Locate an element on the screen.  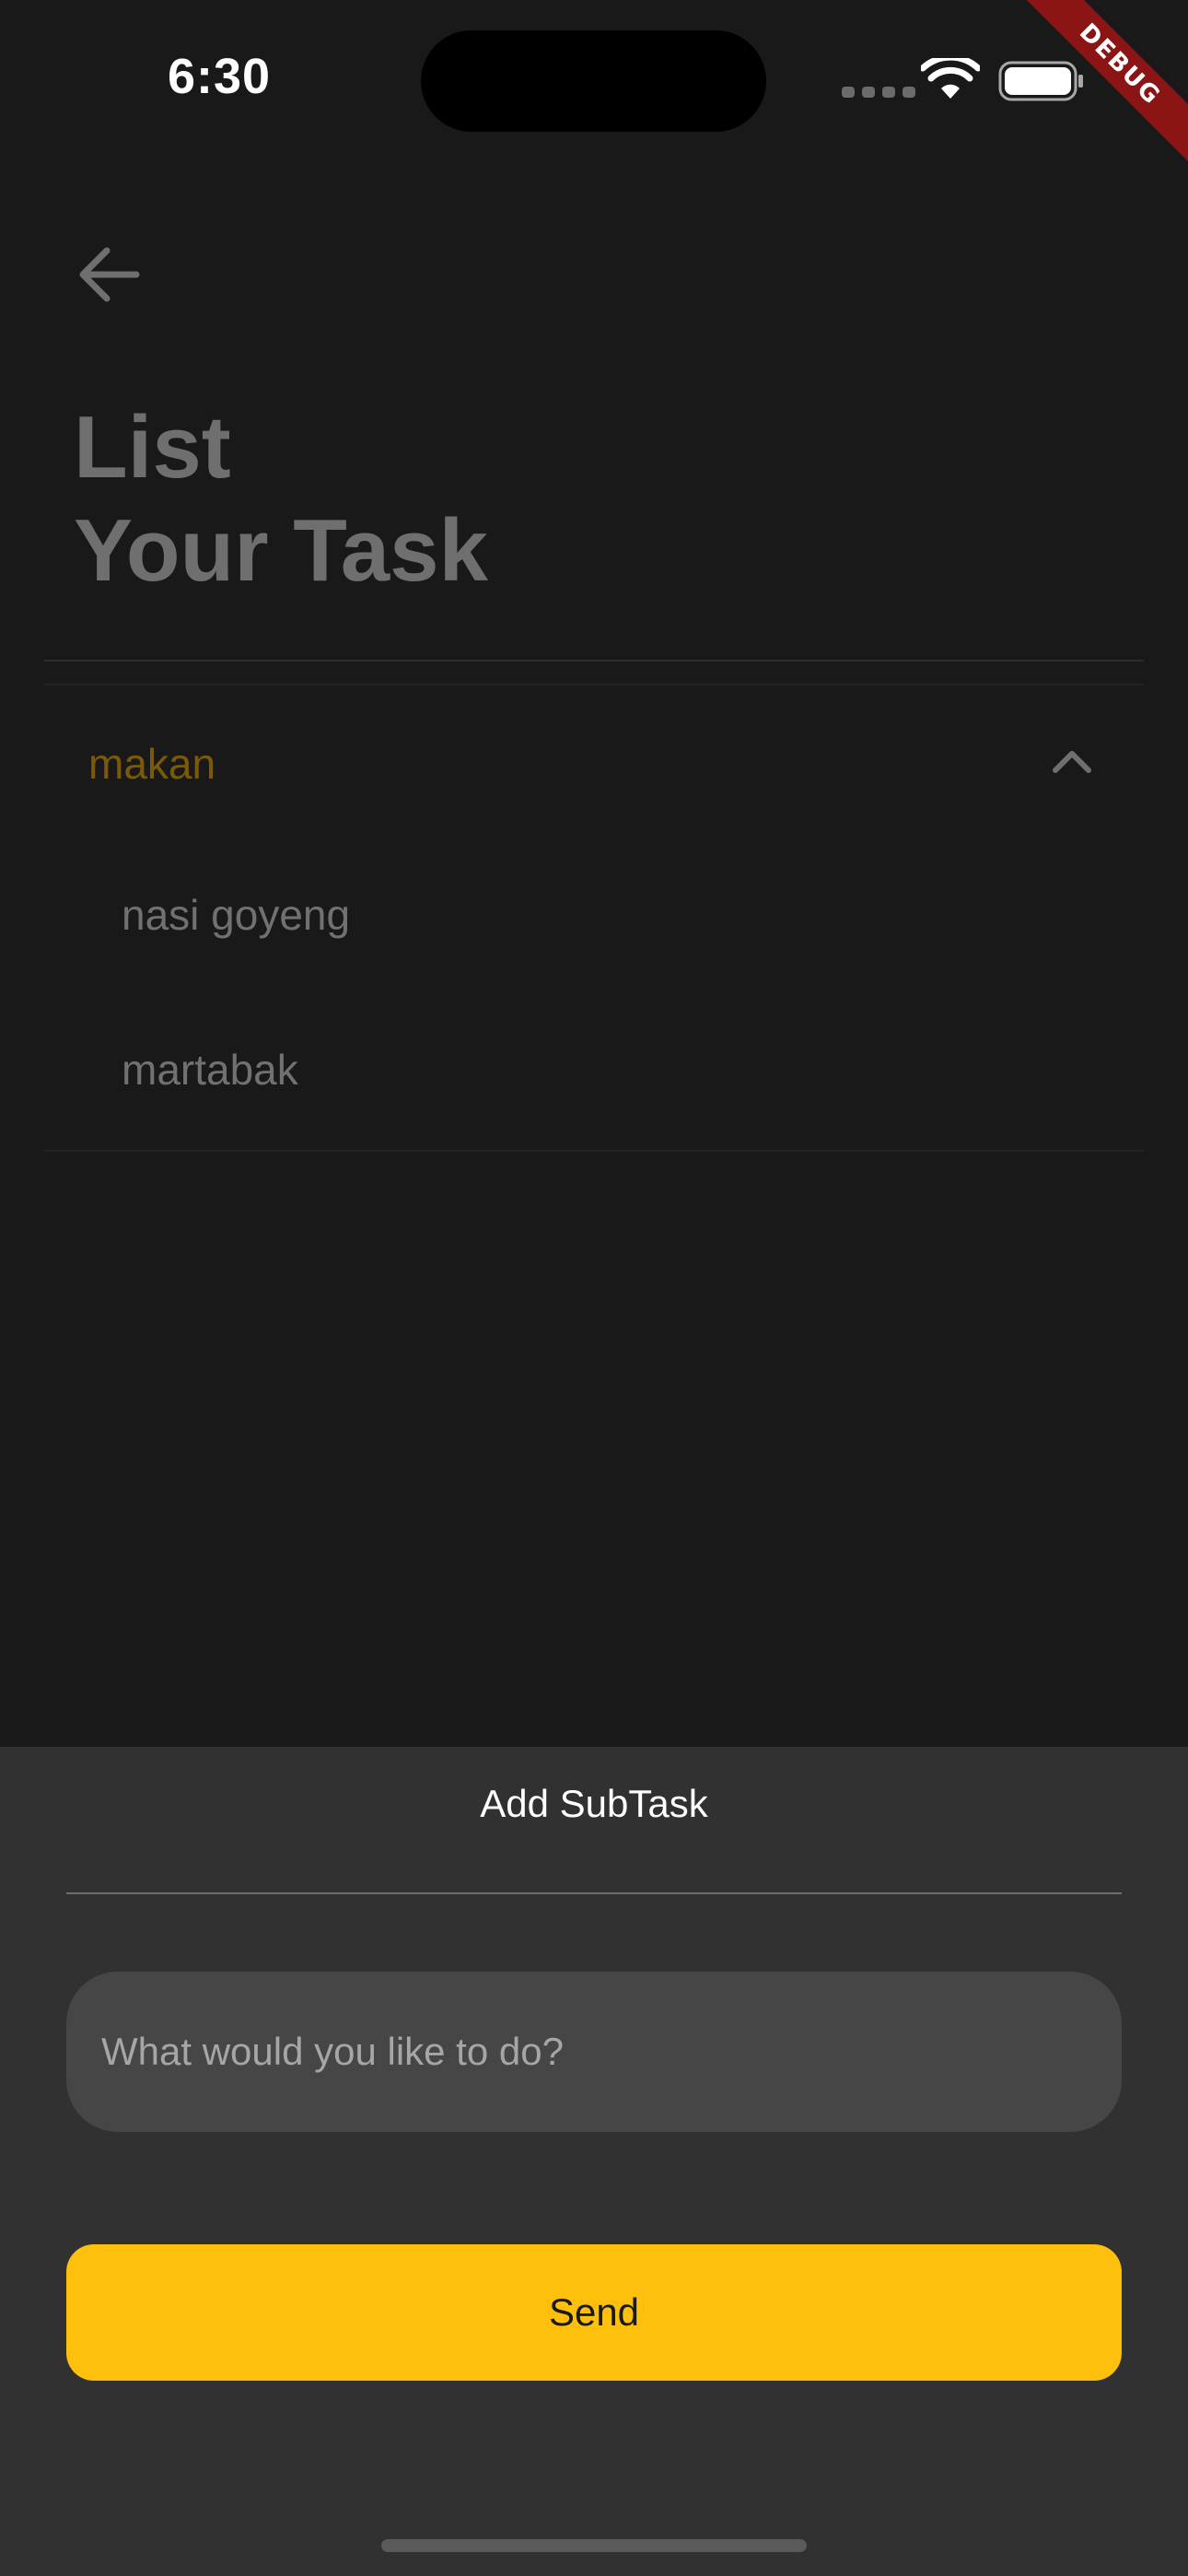
subtask-item: nasi goyeng is located at coordinates (236, 915).